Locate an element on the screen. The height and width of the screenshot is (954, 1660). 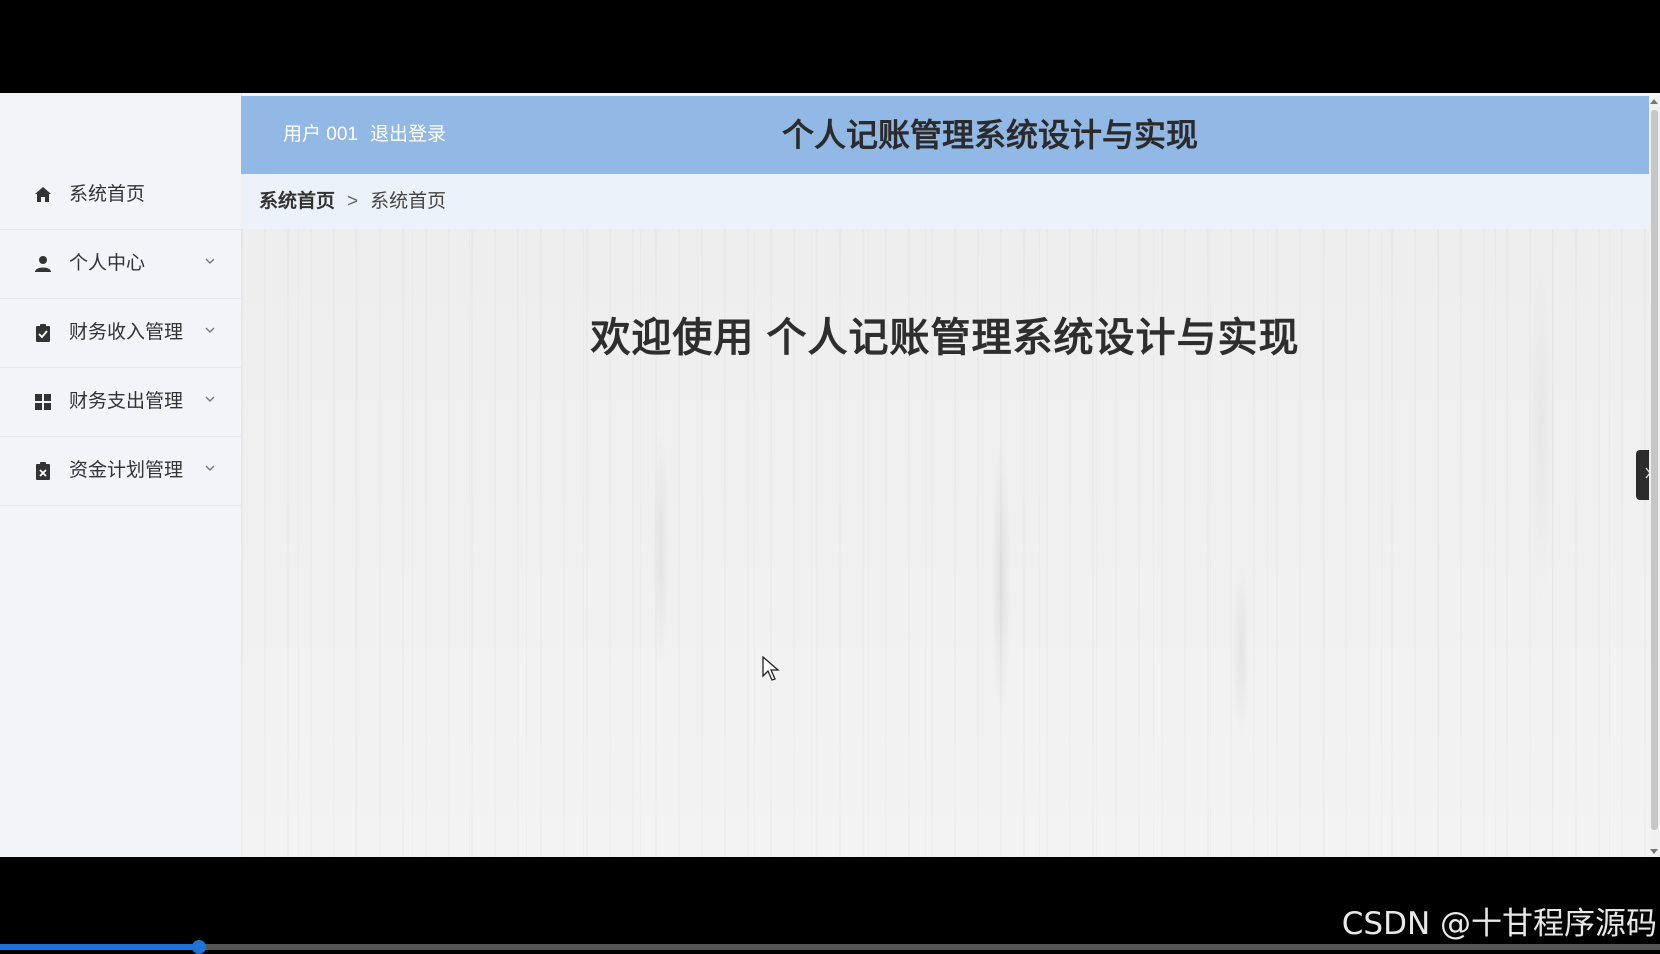
scrollbar-thumb is located at coordinates (1654, 470).